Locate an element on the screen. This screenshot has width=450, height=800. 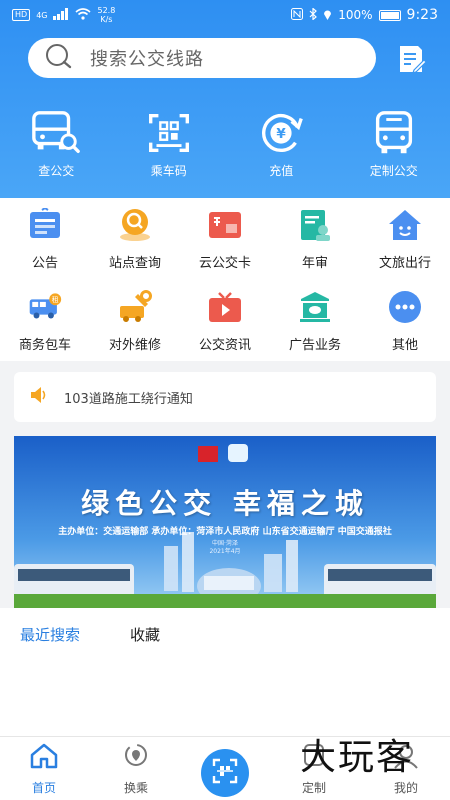
service-other: 其他 is located at coordinates (405, 321).